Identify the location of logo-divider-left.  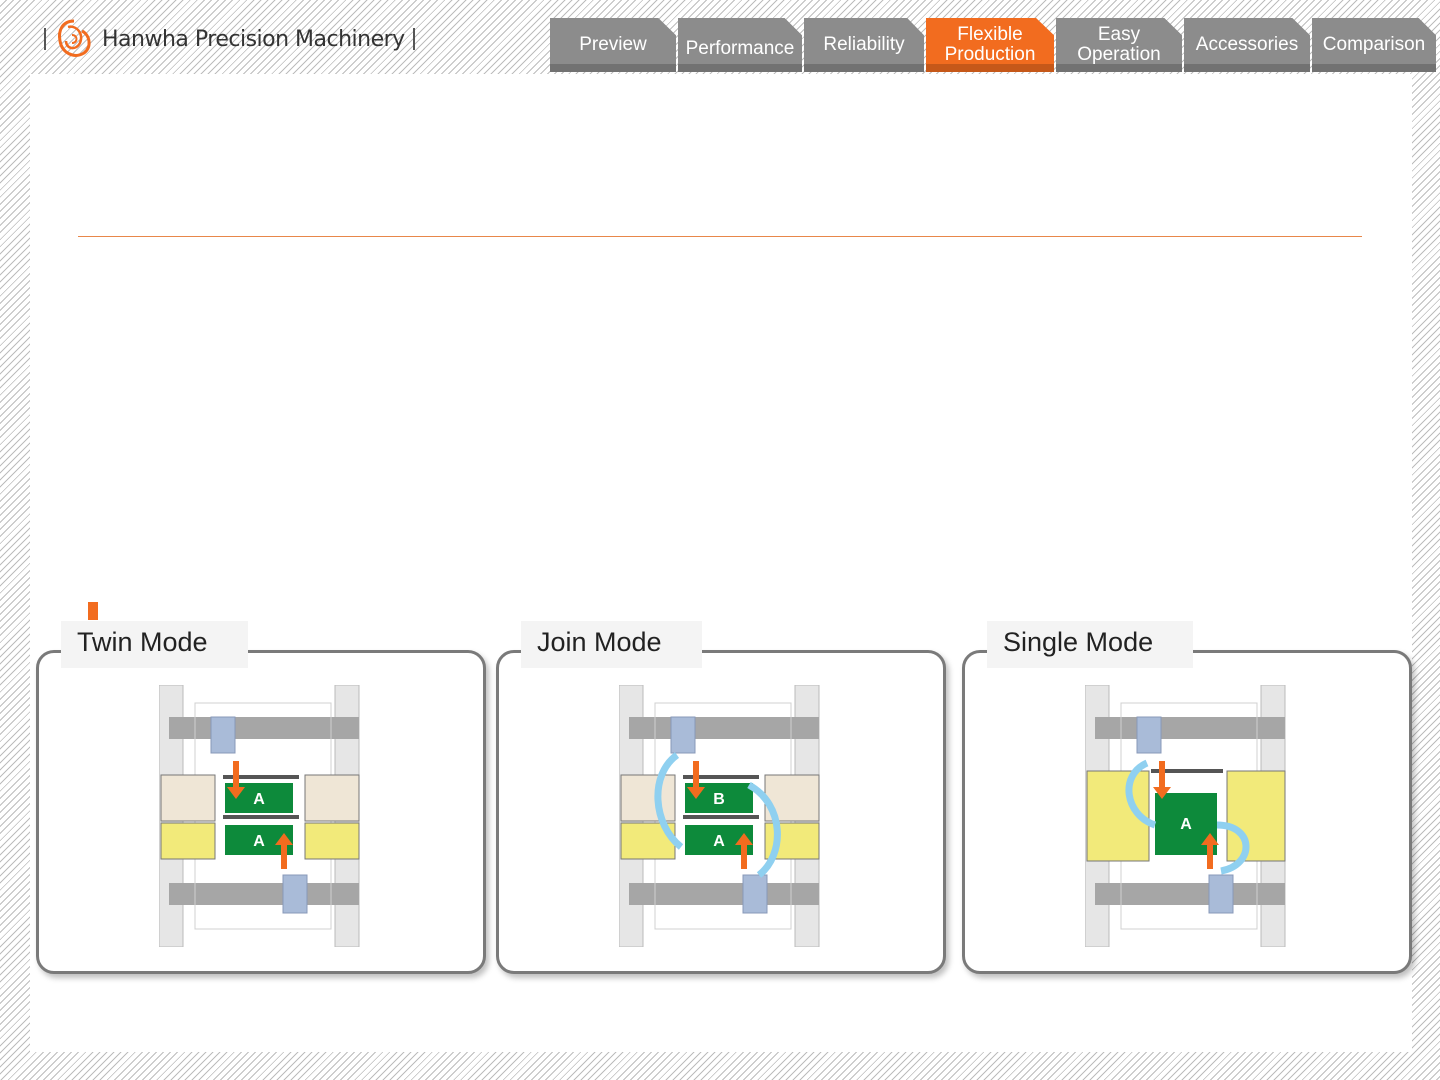
(45, 39).